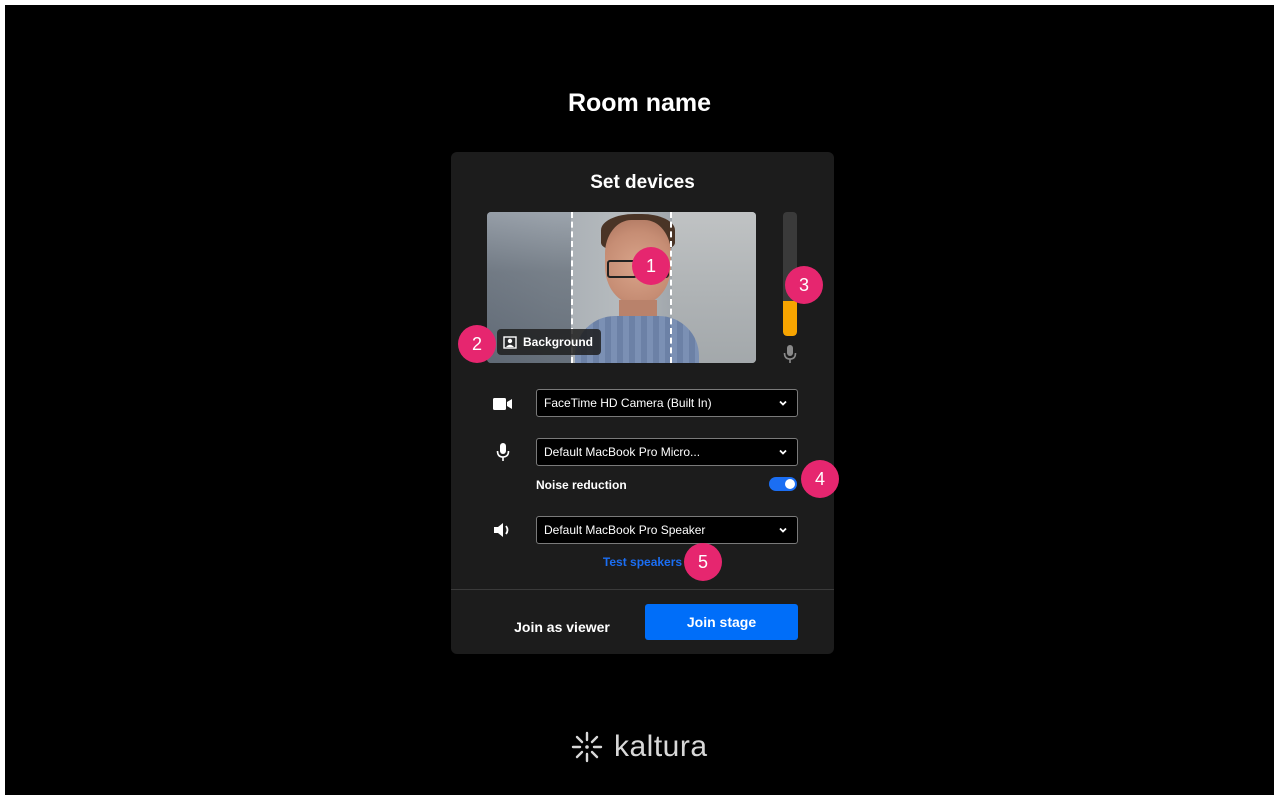 This screenshot has width=1279, height=798. Describe the element at coordinates (703, 562) in the screenshot. I see `callout-marker-5: 5` at that location.